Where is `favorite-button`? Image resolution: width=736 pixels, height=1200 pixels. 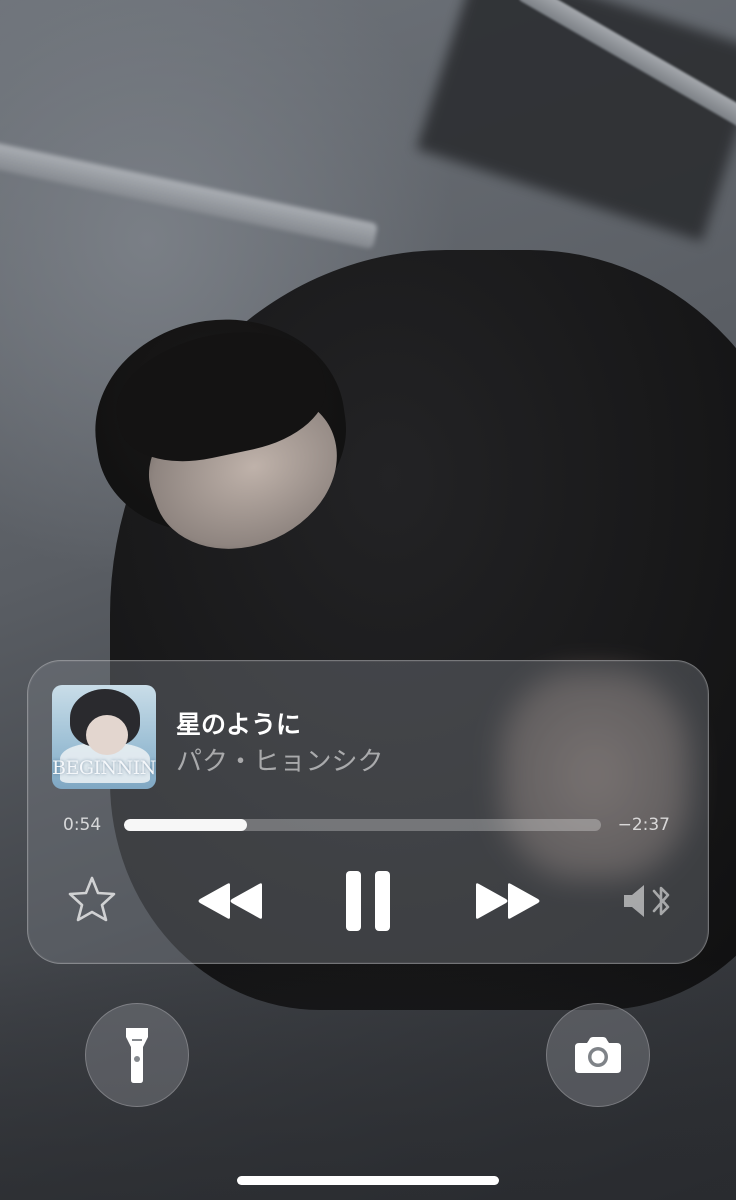
favorite-button is located at coordinates (92, 899).